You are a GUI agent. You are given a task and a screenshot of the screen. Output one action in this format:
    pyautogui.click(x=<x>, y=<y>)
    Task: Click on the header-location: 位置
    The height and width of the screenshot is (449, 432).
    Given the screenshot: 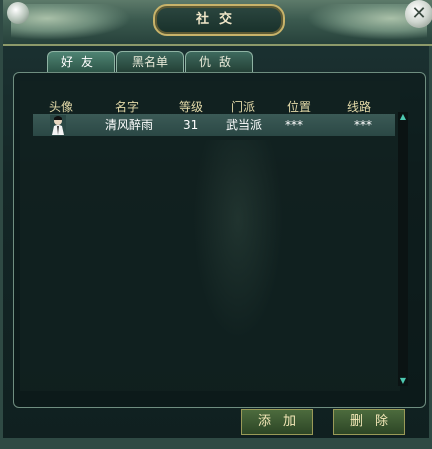 What is the action you would take?
    pyautogui.click(x=299, y=107)
    